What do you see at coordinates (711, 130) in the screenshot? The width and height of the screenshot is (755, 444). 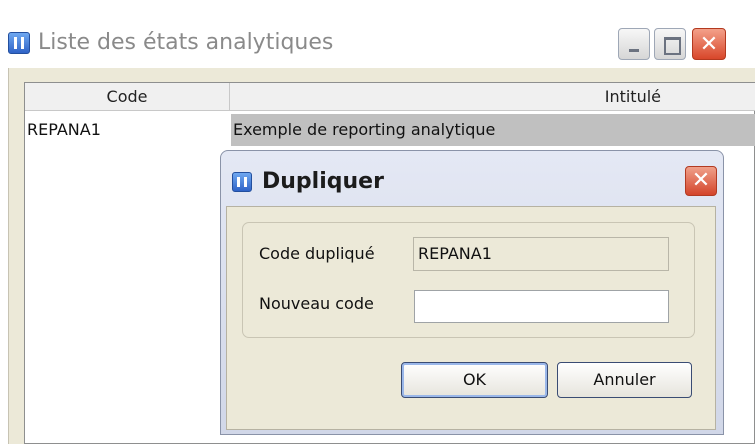 I see `row-selection-highlight` at bounding box center [711, 130].